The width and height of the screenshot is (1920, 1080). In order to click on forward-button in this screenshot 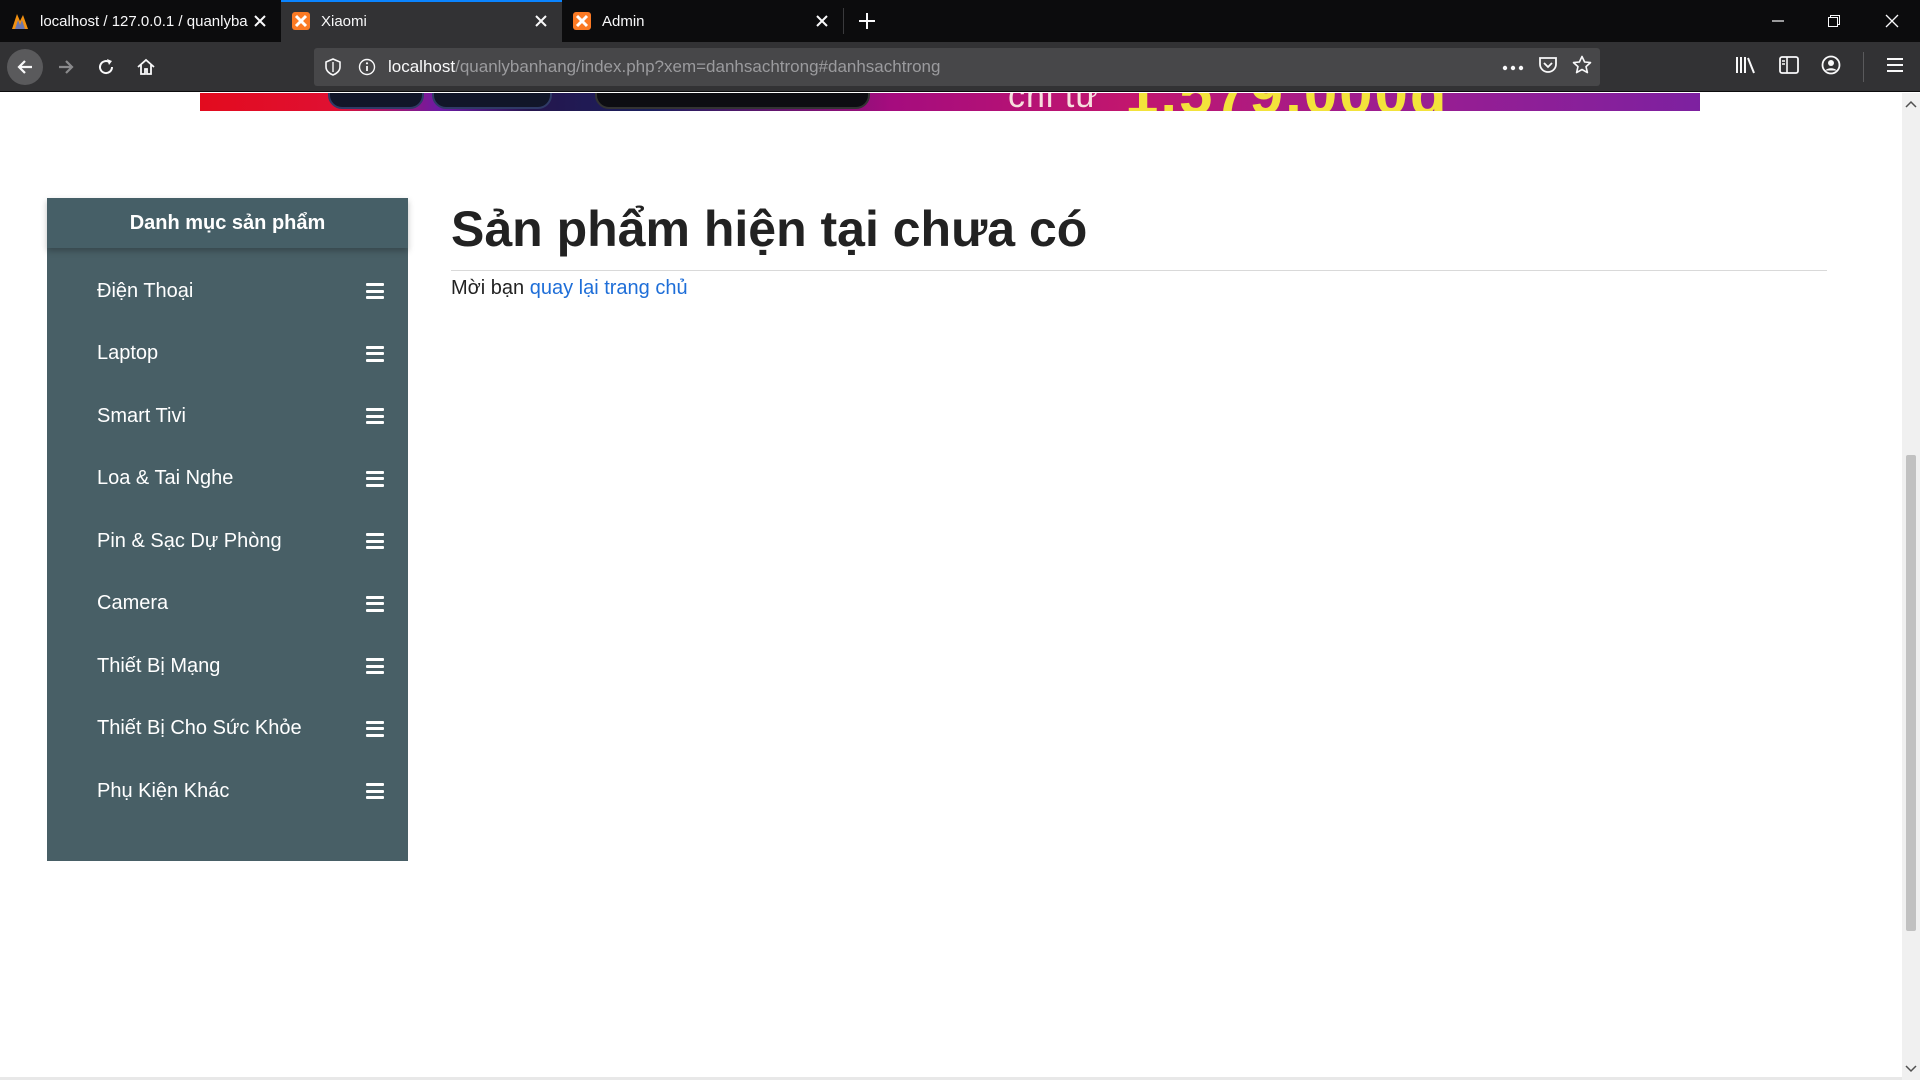, I will do `click(66, 67)`.